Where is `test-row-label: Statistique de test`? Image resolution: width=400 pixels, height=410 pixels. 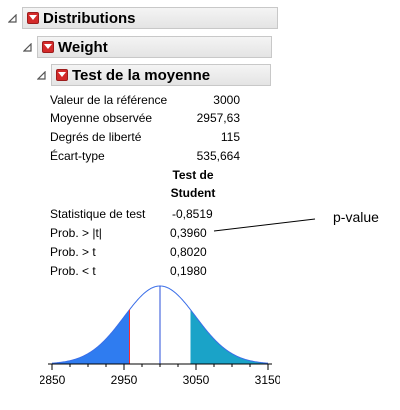 test-row-label: Statistique de test is located at coordinates (98, 214).